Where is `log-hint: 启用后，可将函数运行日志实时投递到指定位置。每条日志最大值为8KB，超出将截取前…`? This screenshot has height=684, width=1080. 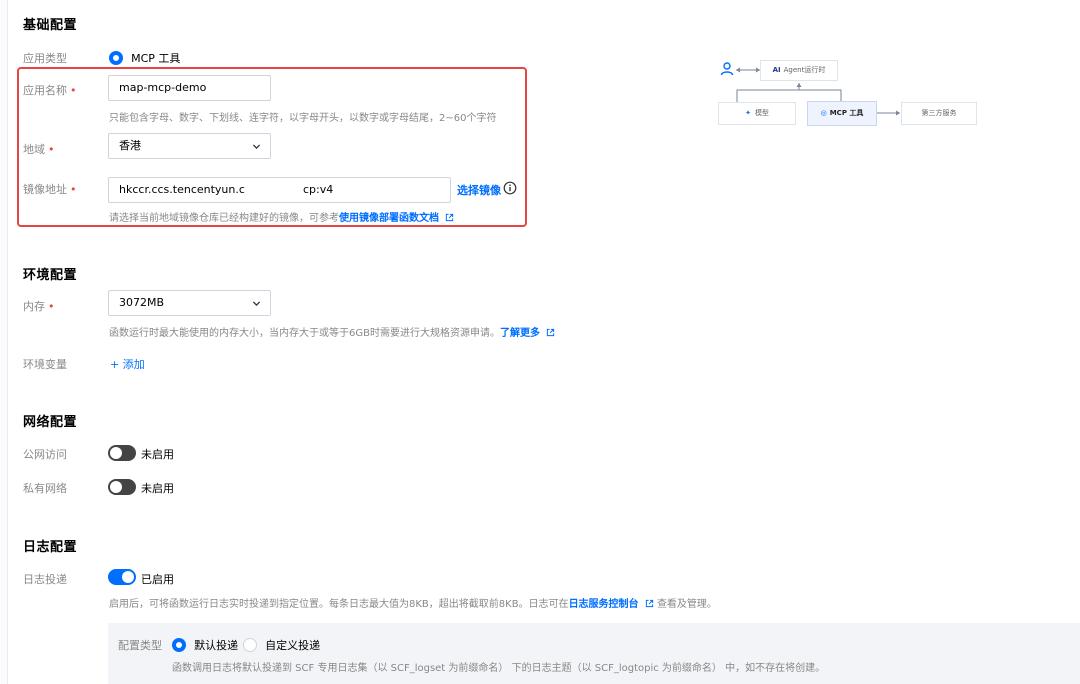
log-hint: 启用后，可将函数运行日志实时投递到指定位置。每条日志最大值为8KB，超出将截取前… is located at coordinates (413, 604).